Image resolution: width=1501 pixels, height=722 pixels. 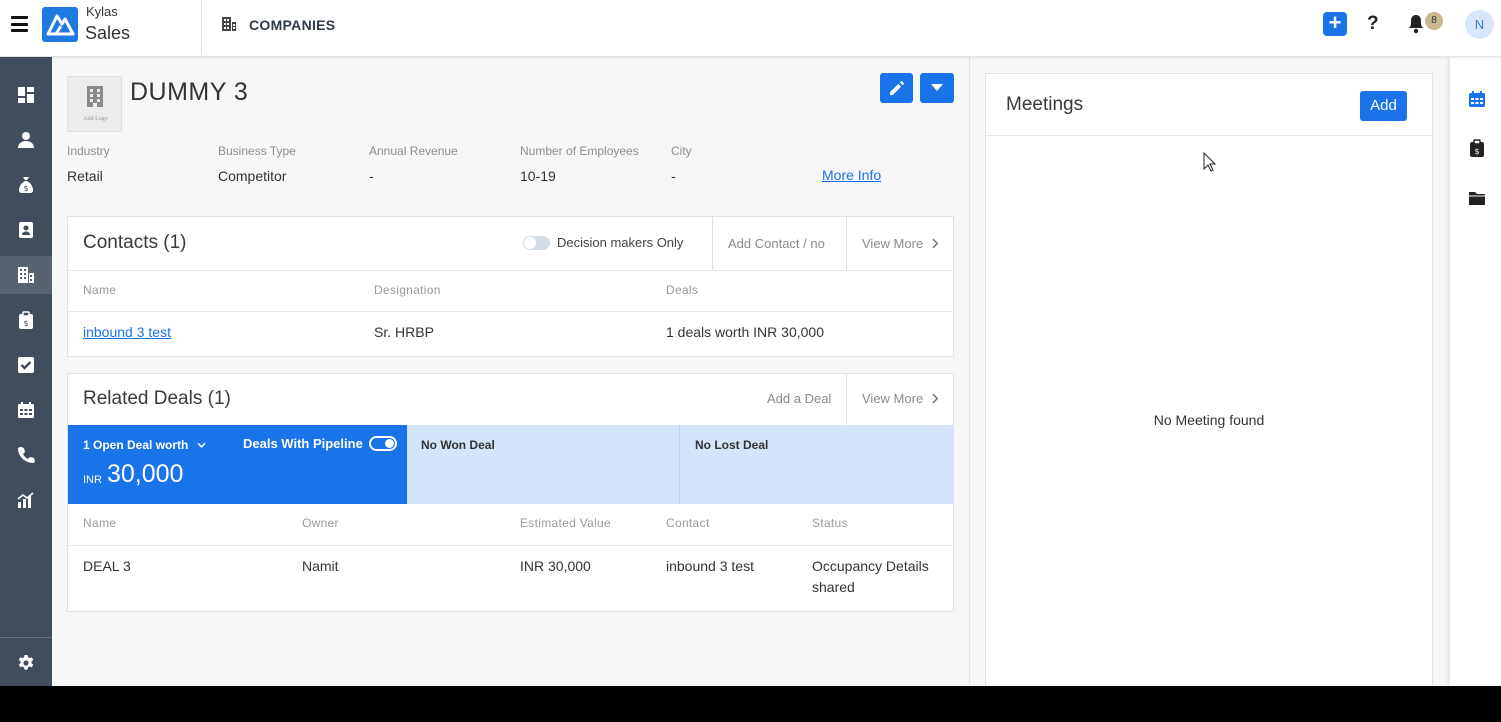 What do you see at coordinates (404, 332) in the screenshot?
I see `contact-designation: Sr. HRBP` at bounding box center [404, 332].